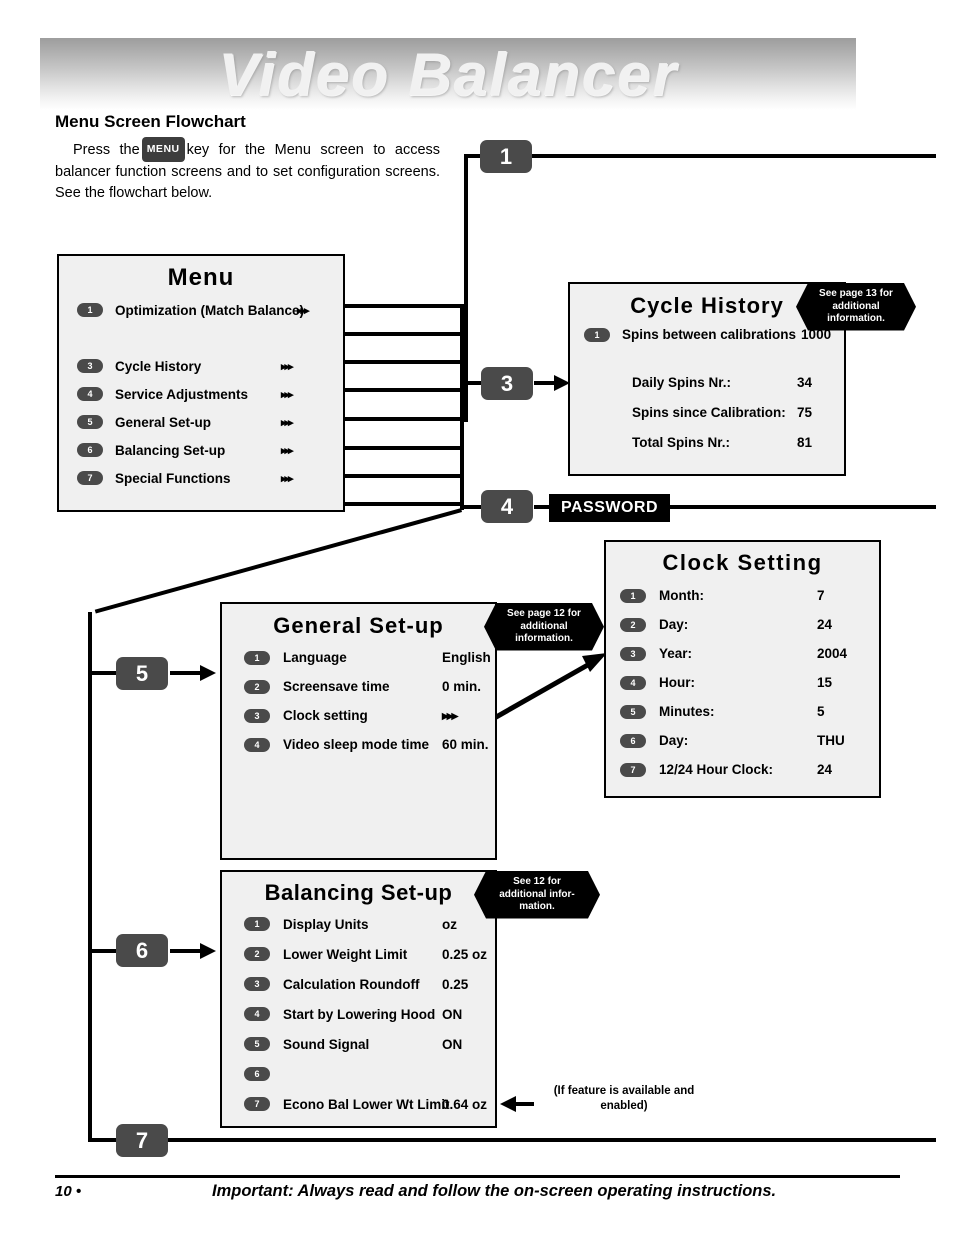 Image resolution: width=954 pixels, height=1235 pixels. What do you see at coordinates (358, 1074) in the screenshot?
I see `balancing-item-blank: 6` at bounding box center [358, 1074].